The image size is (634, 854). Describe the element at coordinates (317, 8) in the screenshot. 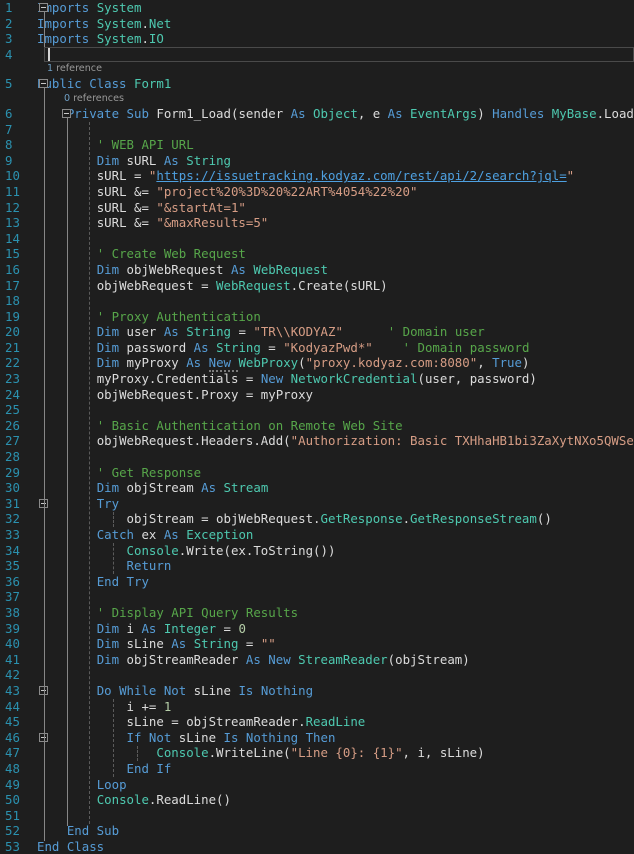

I see `code-line: 1 Imports System` at that location.